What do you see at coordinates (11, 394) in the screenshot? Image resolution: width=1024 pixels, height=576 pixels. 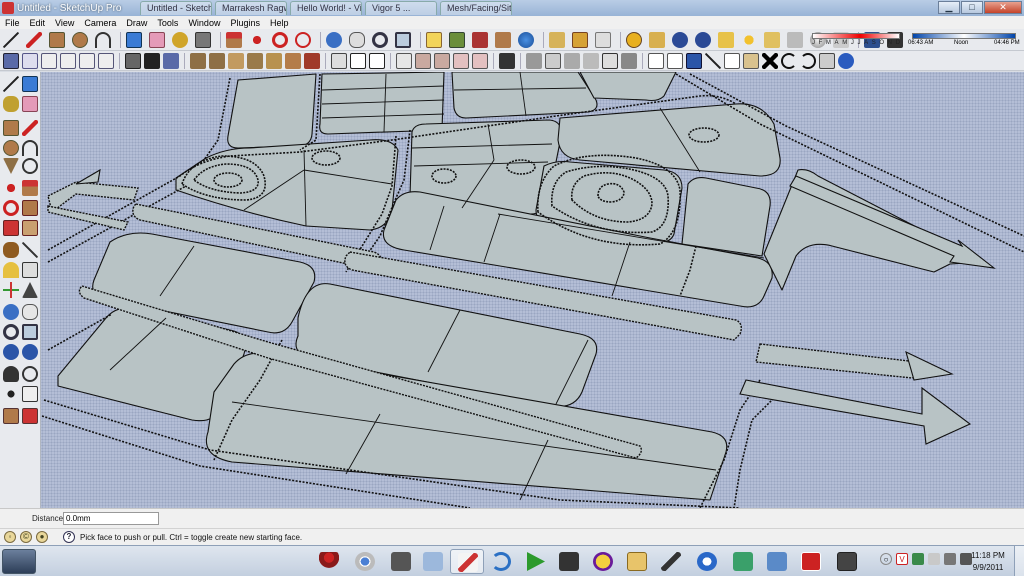 I see `walk-tool-icon` at bounding box center [11, 394].